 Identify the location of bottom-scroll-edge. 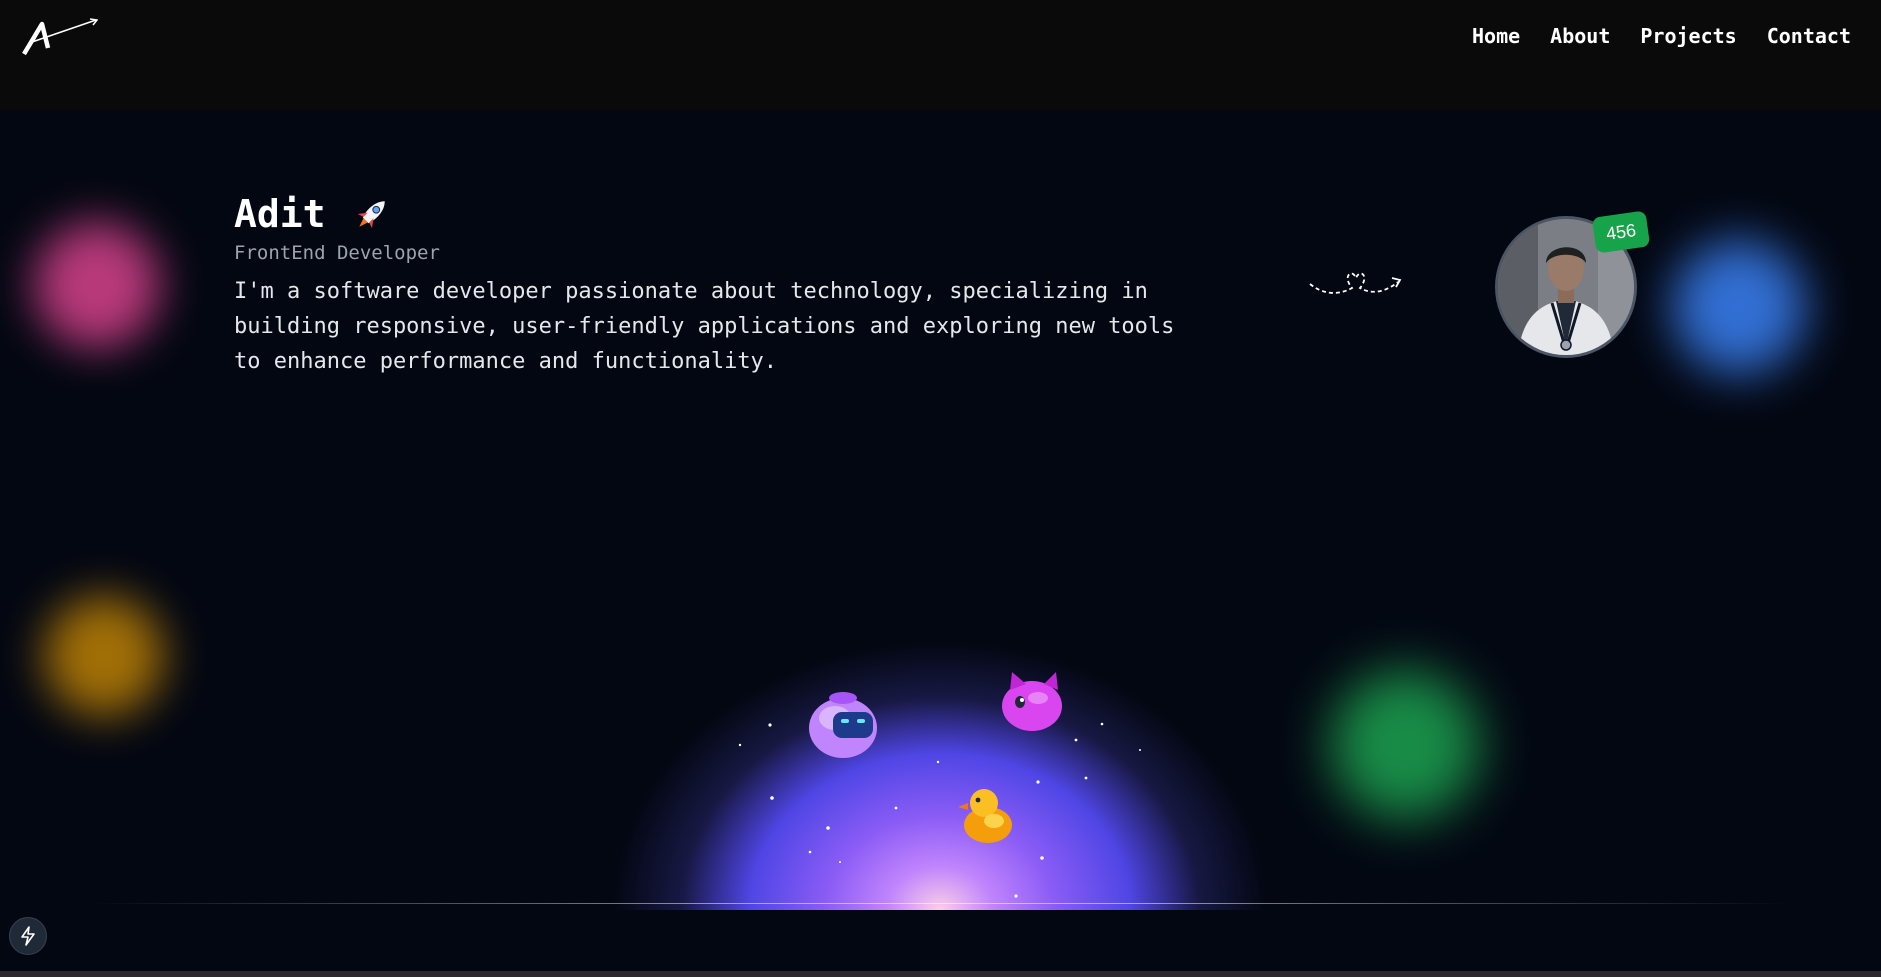
(940, 974).